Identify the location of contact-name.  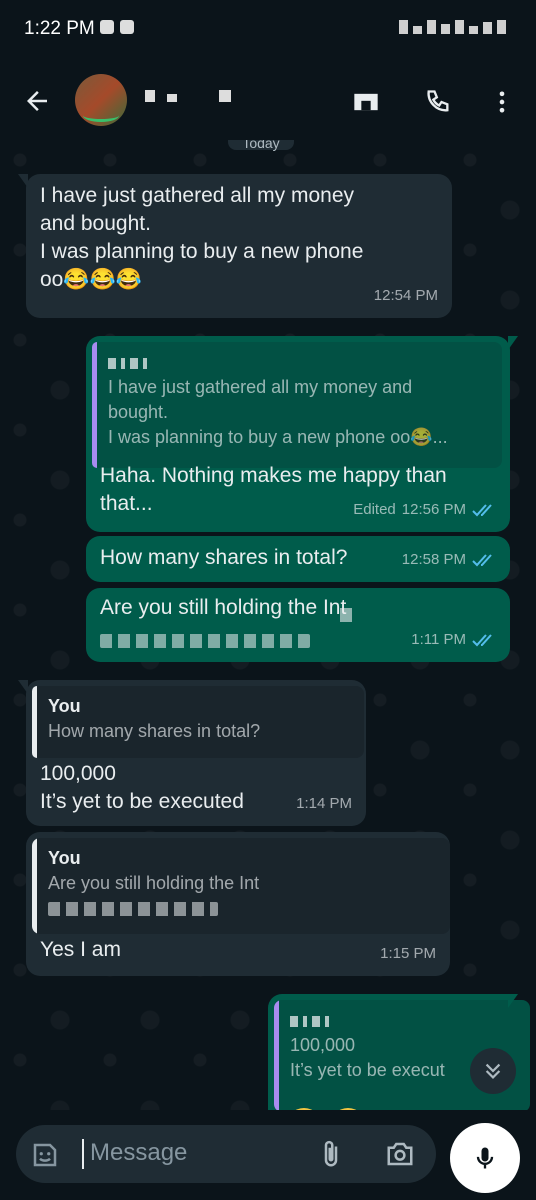
(188, 96).